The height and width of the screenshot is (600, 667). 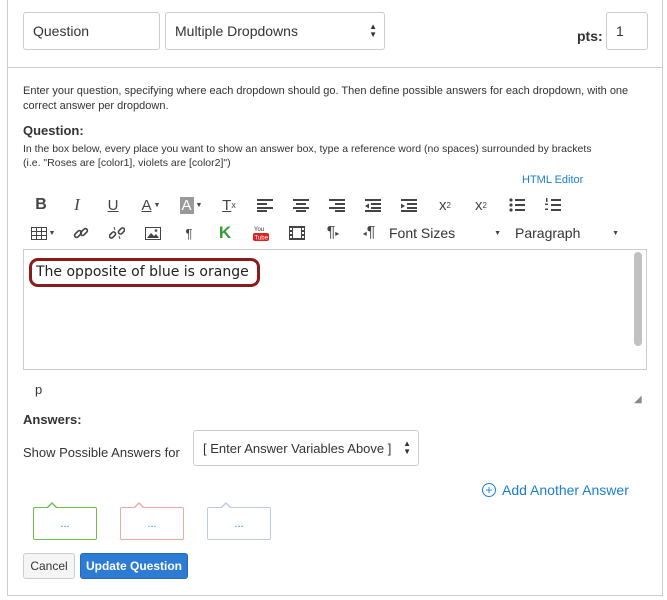 I want to click on superscript-mark: 2, so click(x=448, y=205).